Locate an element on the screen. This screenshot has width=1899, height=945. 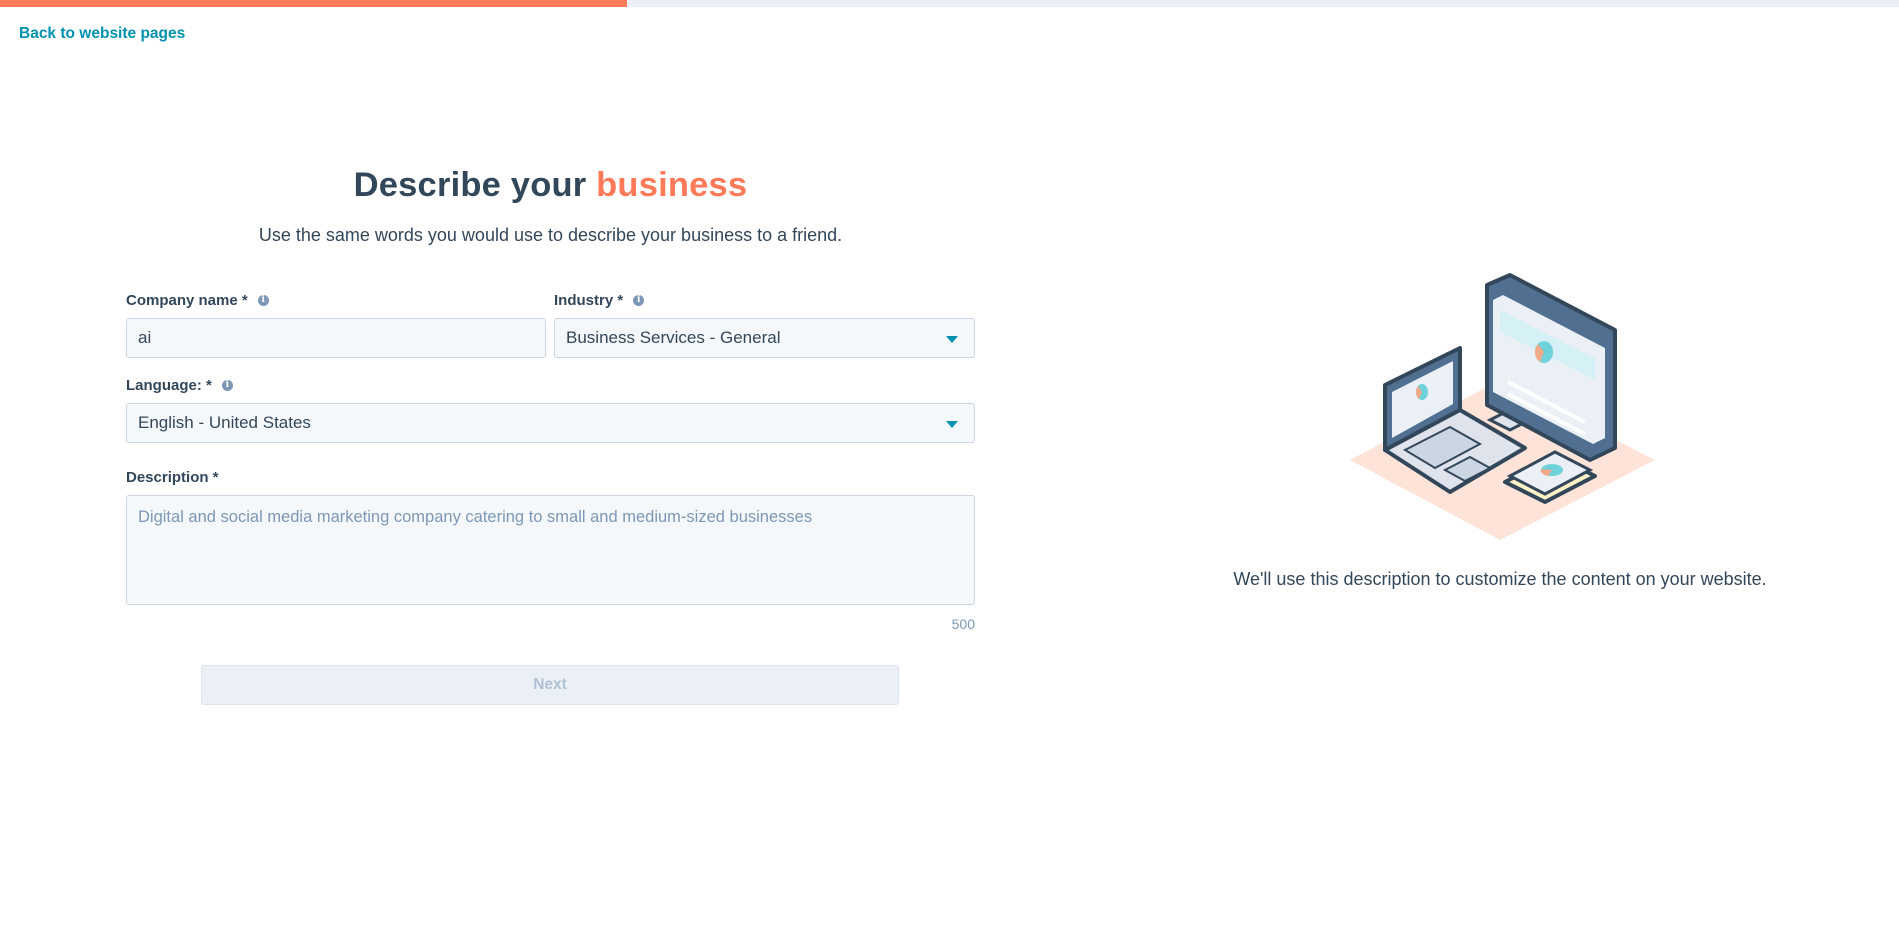
devices-illustration is located at coordinates (1500, 410).